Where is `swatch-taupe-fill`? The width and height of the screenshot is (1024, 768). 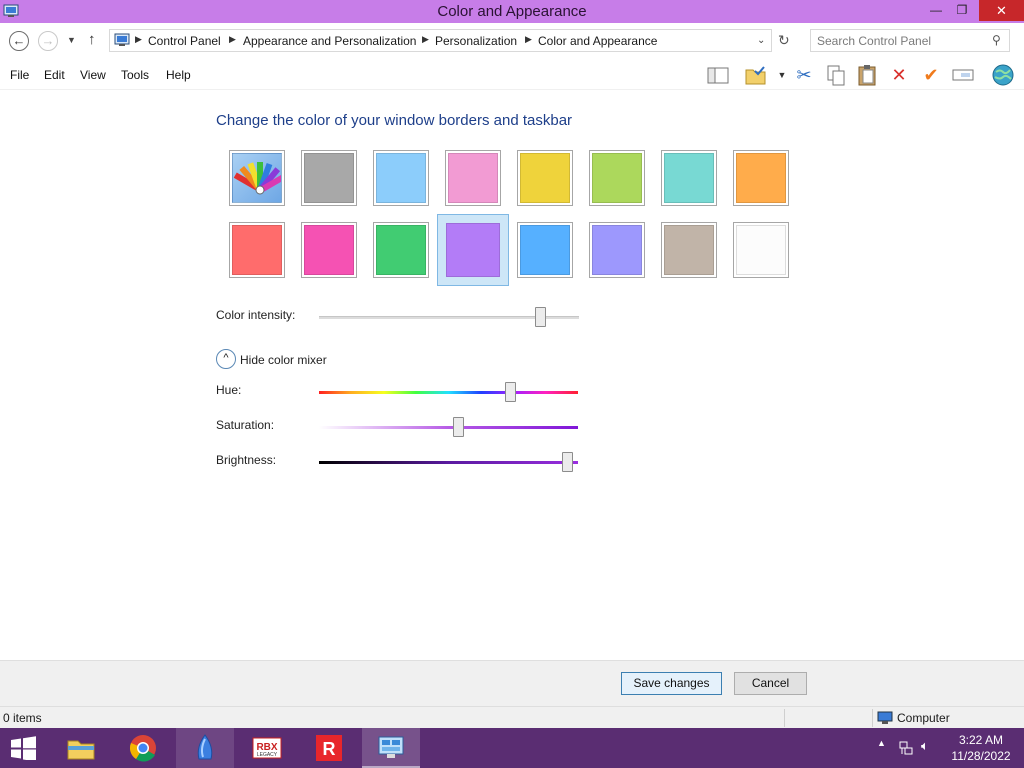 swatch-taupe-fill is located at coordinates (689, 250).